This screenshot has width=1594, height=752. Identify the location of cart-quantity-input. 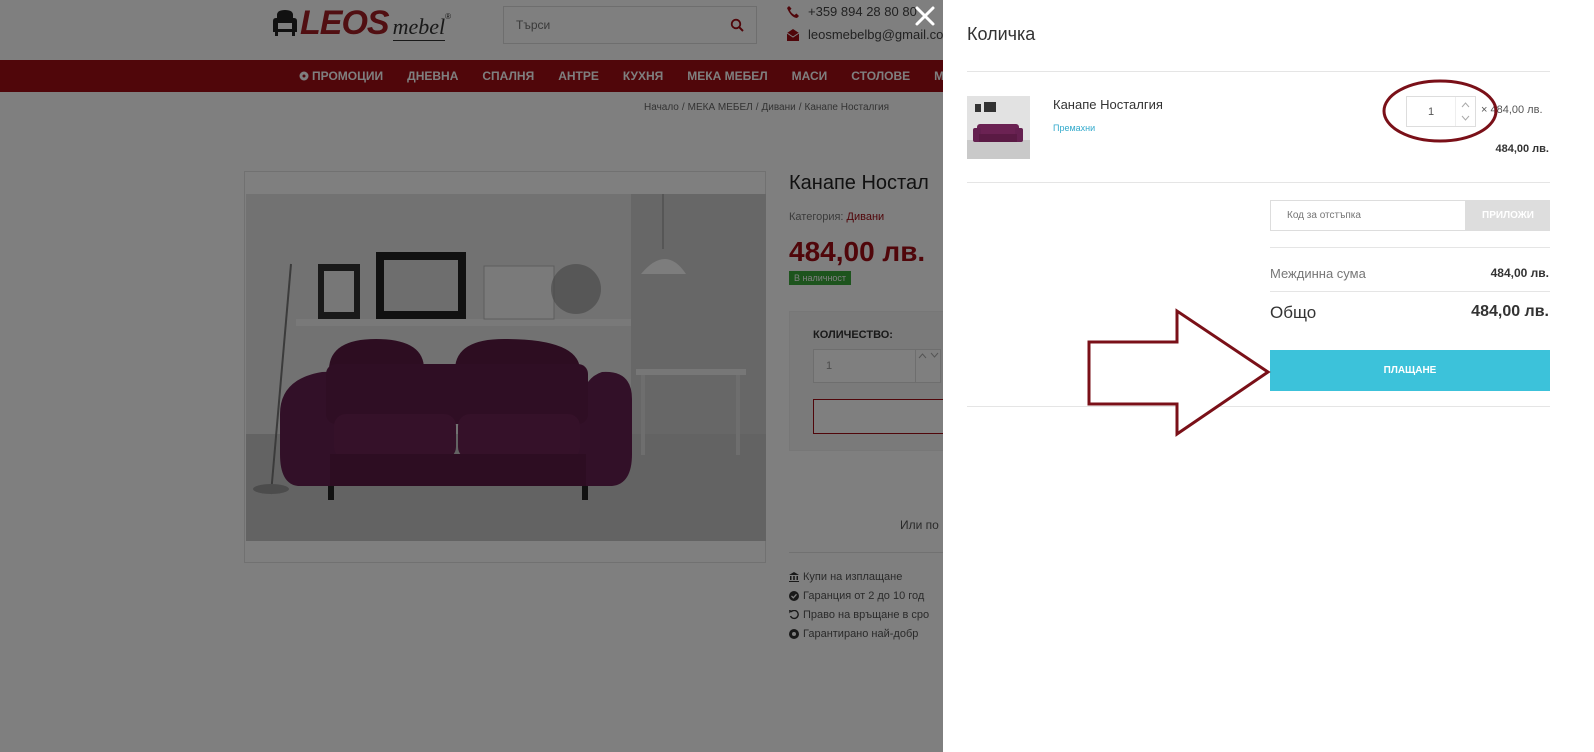
(1431, 111).